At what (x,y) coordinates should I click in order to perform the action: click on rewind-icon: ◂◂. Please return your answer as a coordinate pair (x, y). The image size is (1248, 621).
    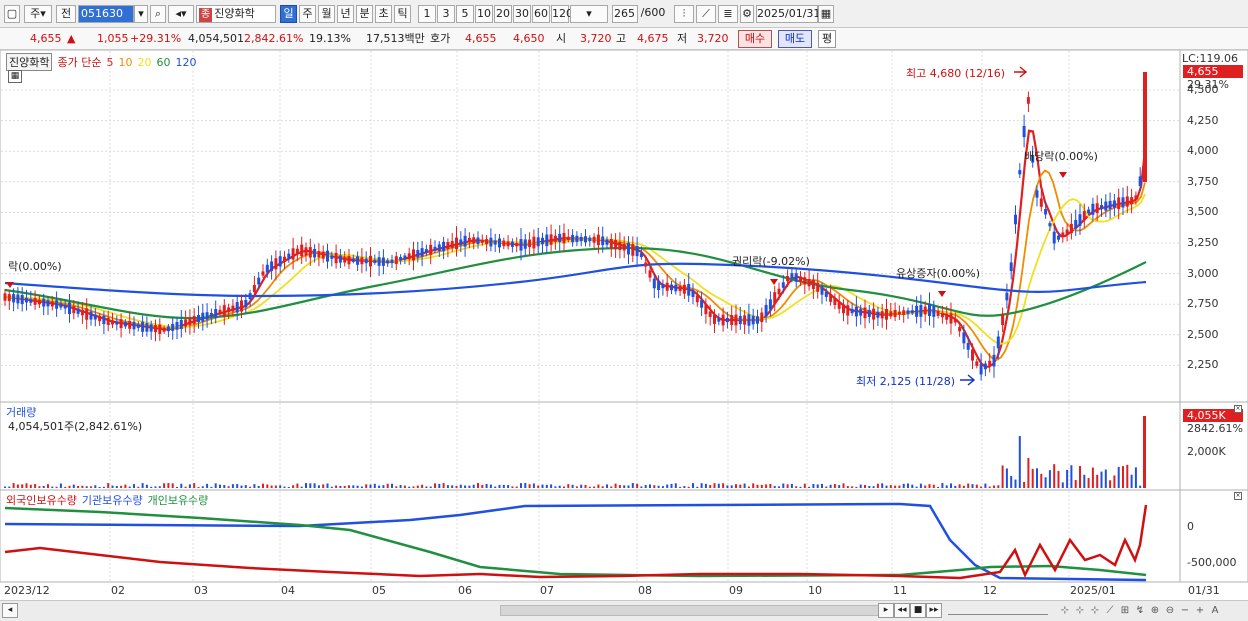
    Looking at the image, I should click on (902, 610).